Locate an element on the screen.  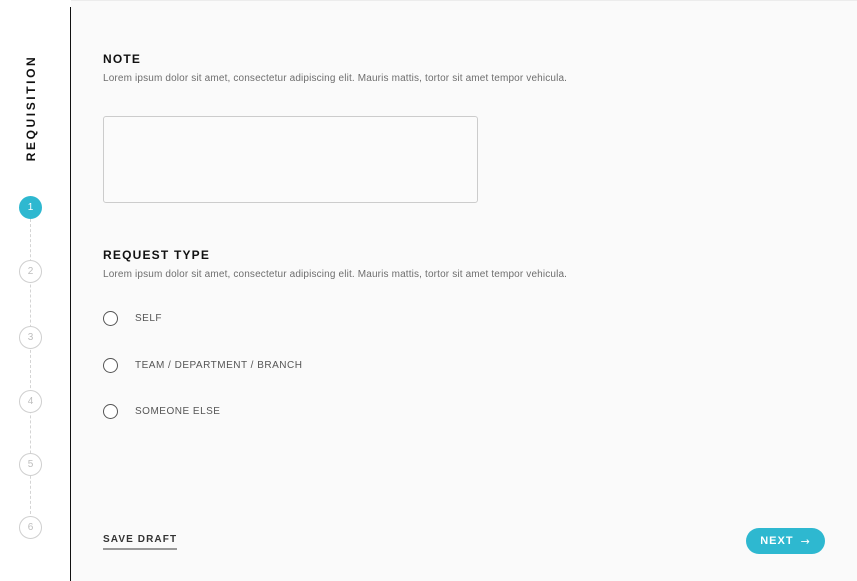
radio-label: TEAM / DEPARTMENT / BRANCH is located at coordinates (219, 365).